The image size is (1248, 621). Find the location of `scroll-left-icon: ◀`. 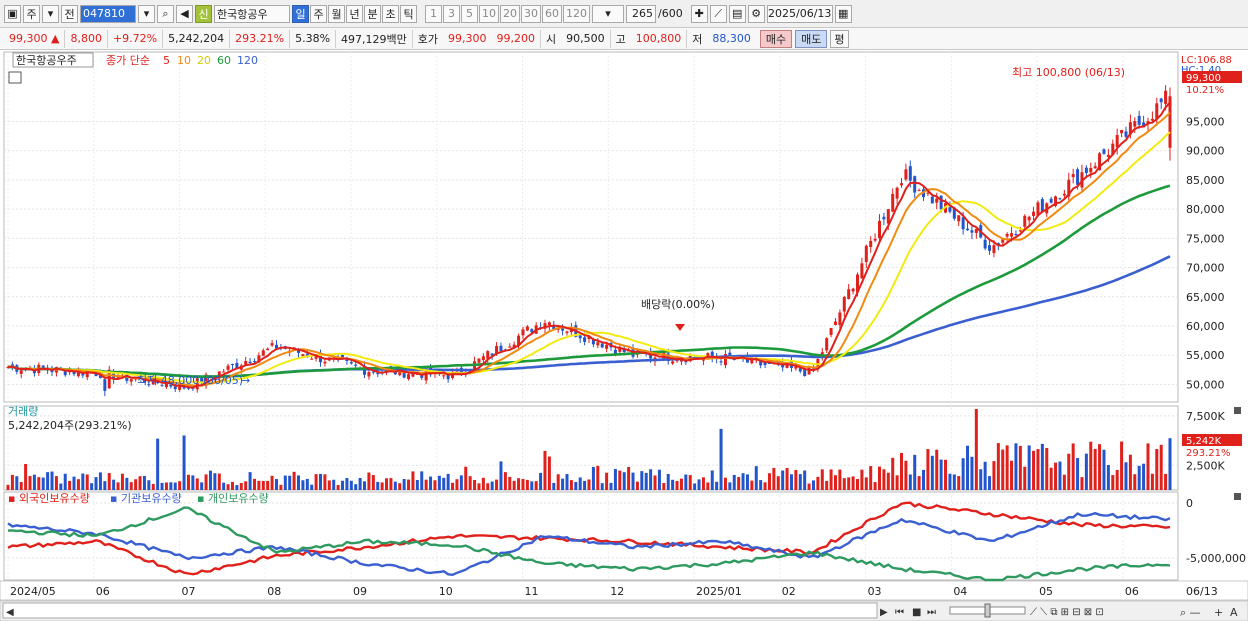

scroll-left-icon: ◀ is located at coordinates (10, 612).